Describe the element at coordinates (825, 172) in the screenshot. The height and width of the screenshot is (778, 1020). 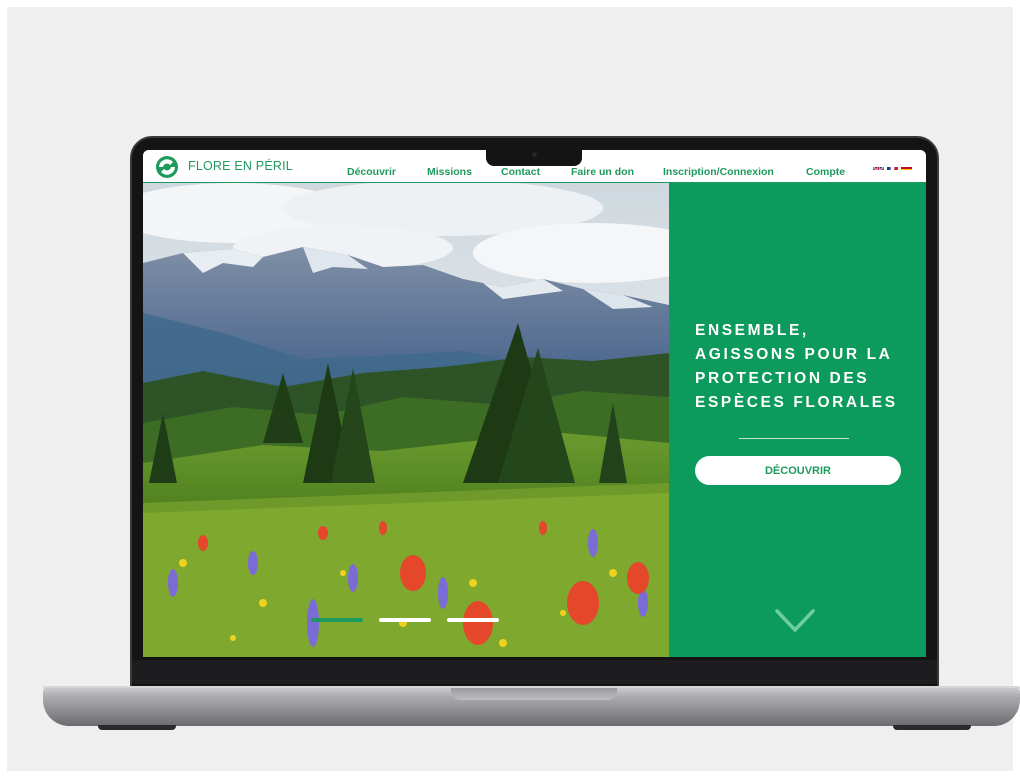
I see `nav-compte: Compte` at that location.